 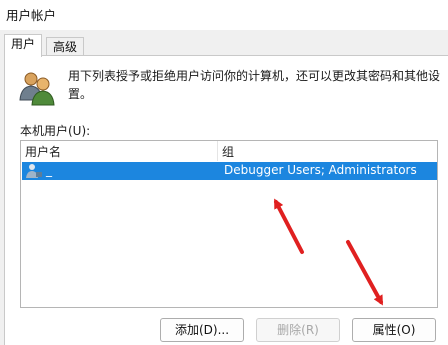 What do you see at coordinates (65, 46) in the screenshot?
I see `tab-advanced: 高级` at bounding box center [65, 46].